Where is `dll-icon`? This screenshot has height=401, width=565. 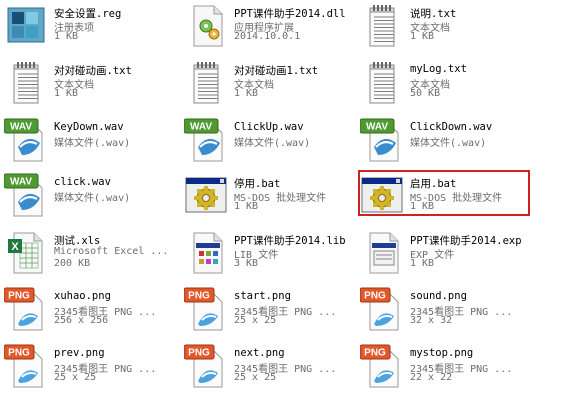 dll-icon is located at coordinates (206, 25).